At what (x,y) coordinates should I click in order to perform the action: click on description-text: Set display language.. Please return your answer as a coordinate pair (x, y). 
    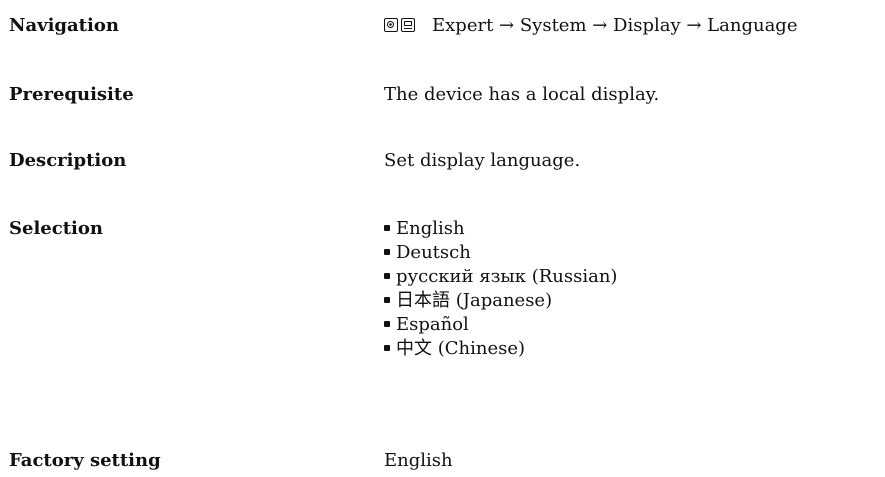
    Looking at the image, I should click on (482, 160).